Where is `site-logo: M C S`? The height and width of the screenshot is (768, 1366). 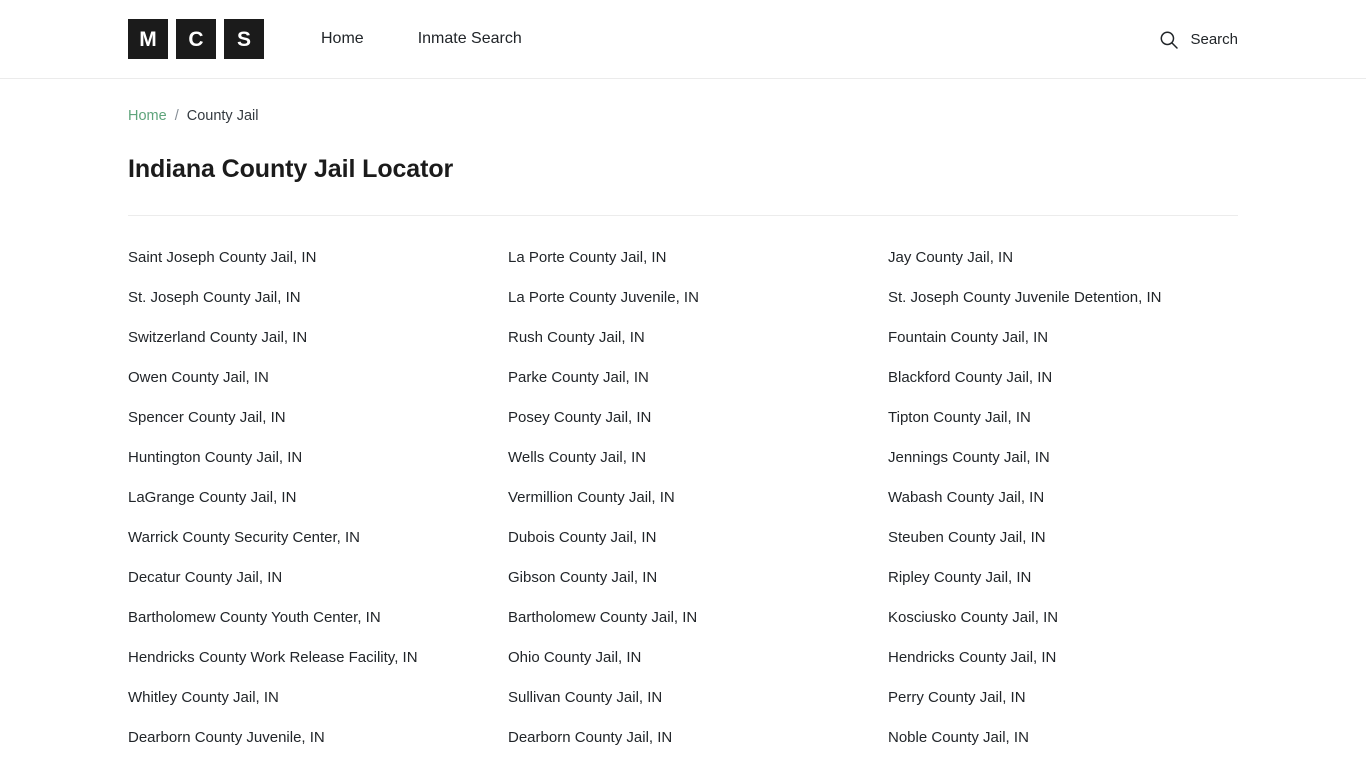 site-logo: M C S is located at coordinates (196, 39).